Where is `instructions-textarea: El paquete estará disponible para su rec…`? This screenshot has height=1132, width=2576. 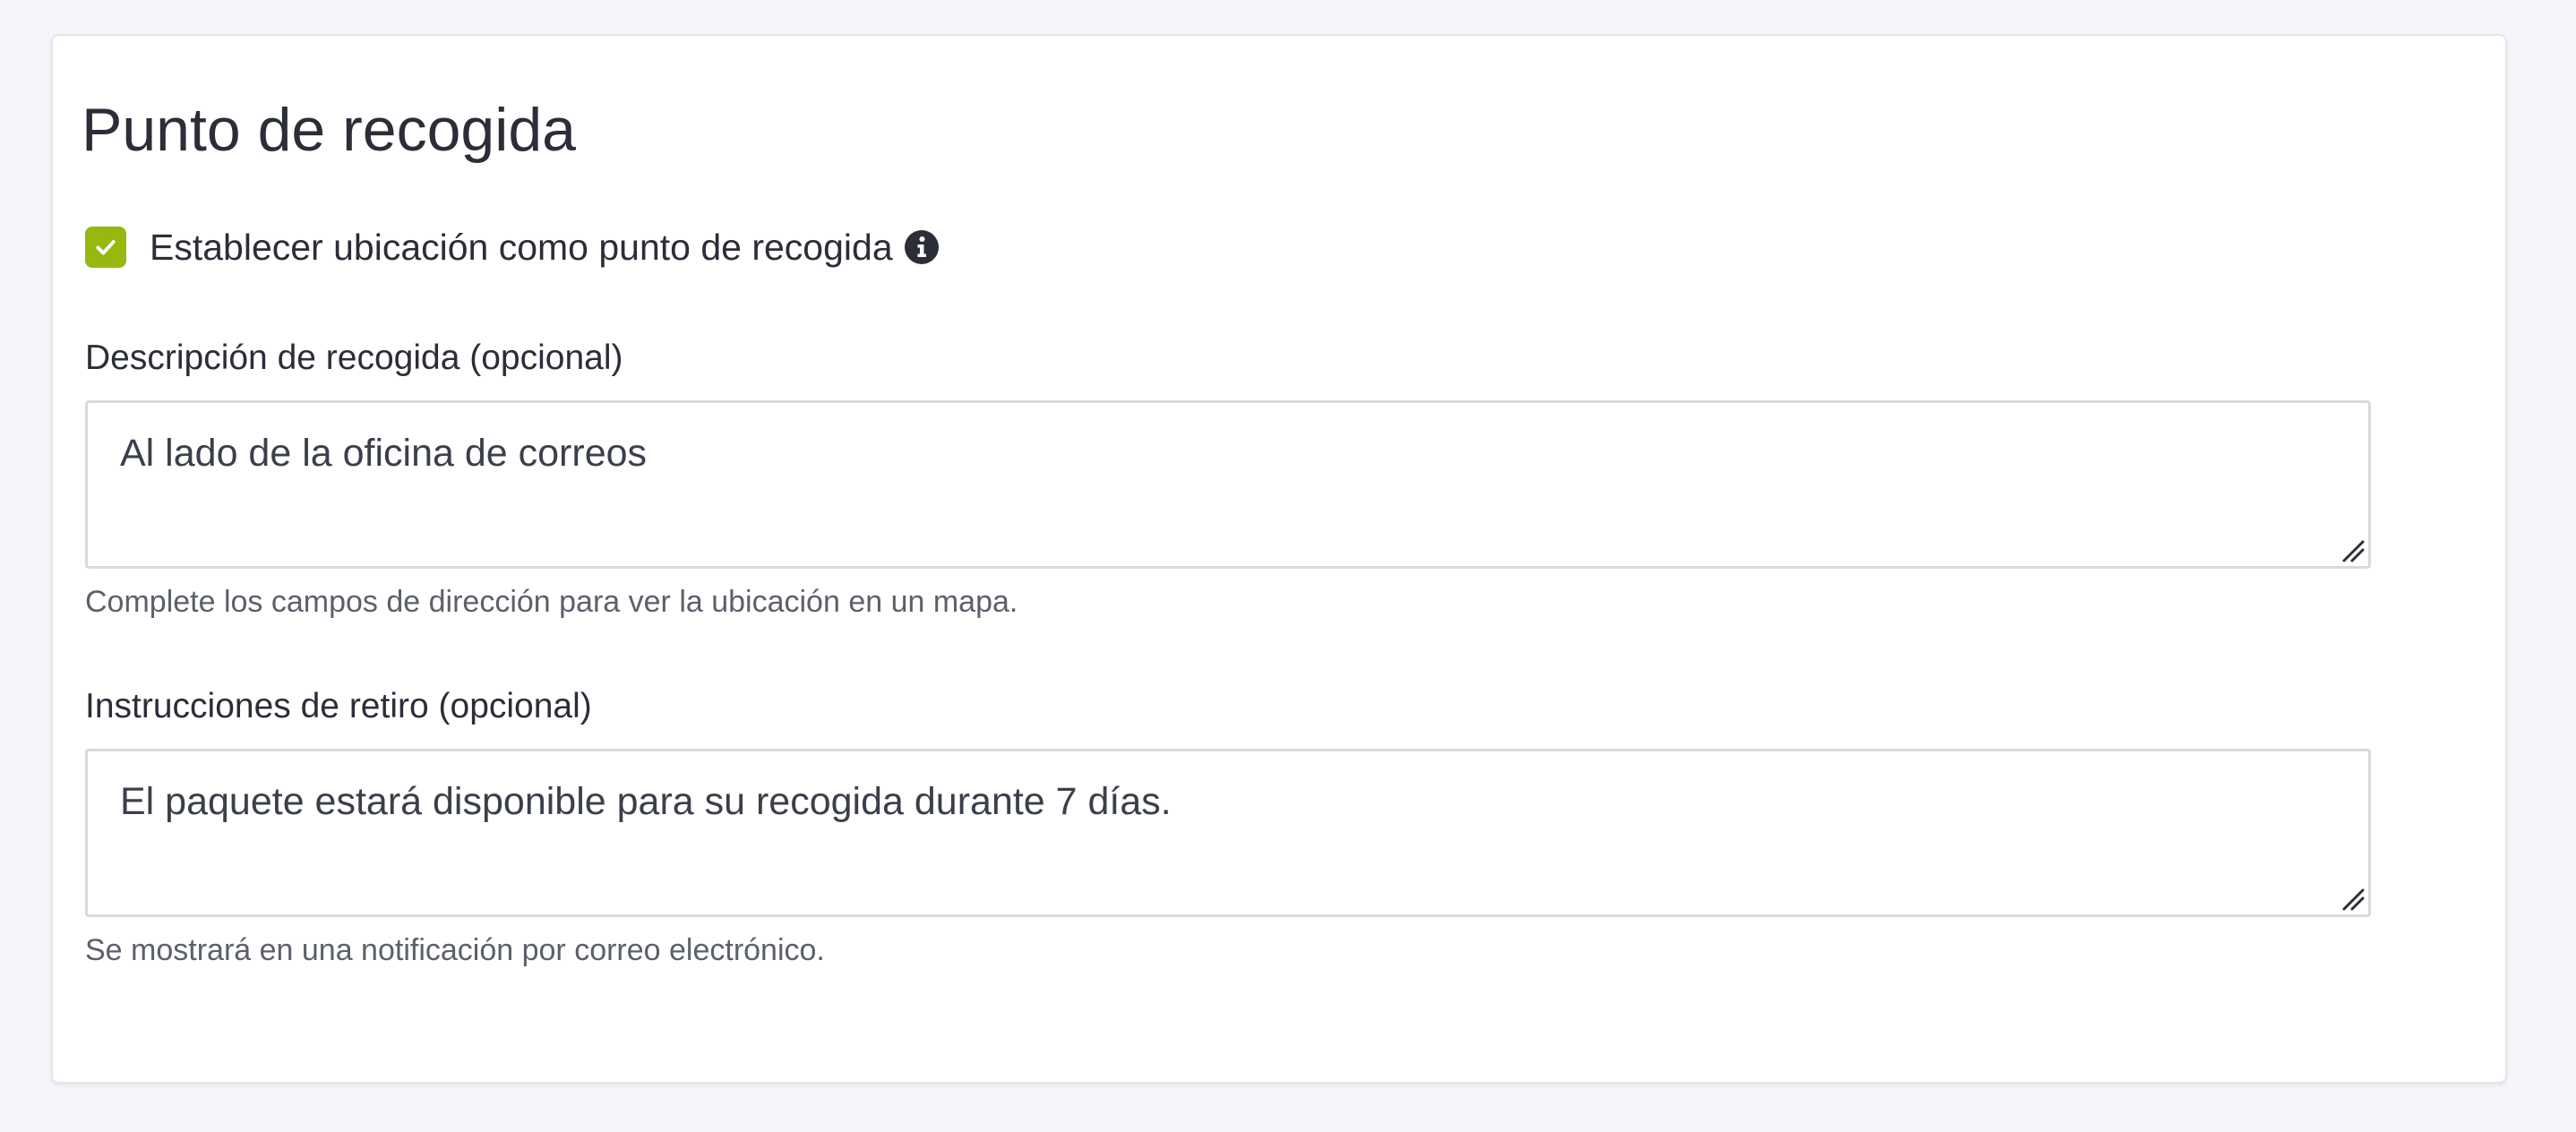
instructions-textarea: El paquete estará disponible para su rec… is located at coordinates (1228, 833).